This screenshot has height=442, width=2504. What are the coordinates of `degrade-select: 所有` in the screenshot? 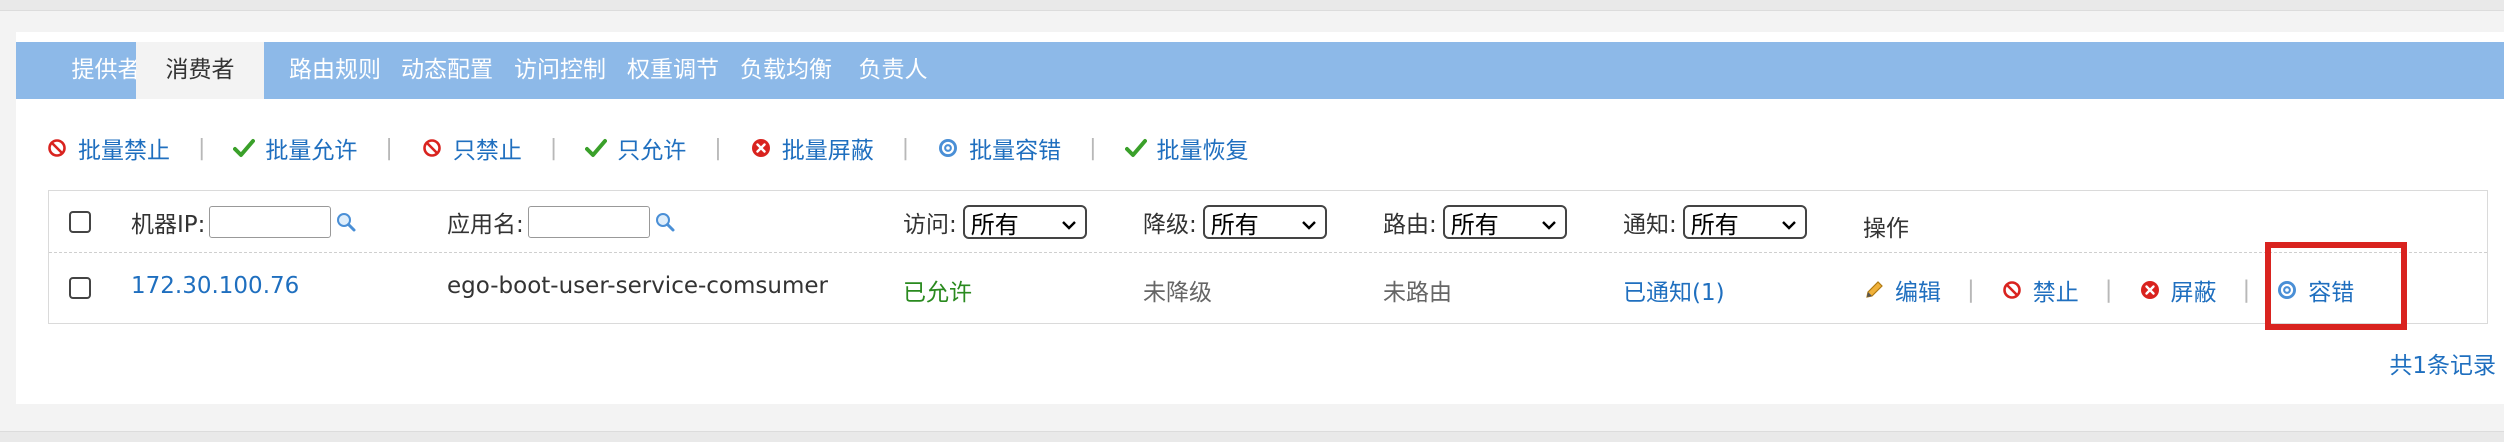 It's located at (1264, 222).